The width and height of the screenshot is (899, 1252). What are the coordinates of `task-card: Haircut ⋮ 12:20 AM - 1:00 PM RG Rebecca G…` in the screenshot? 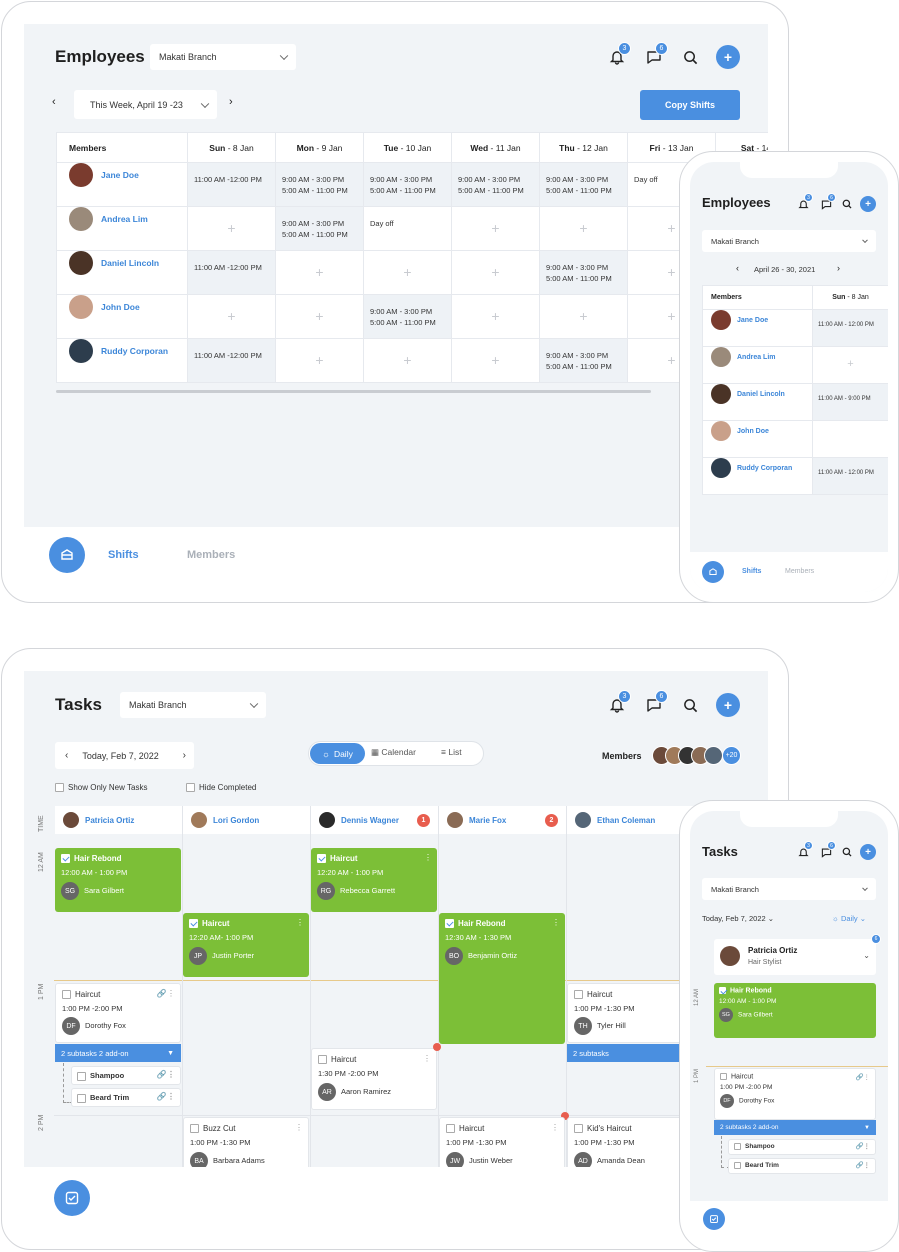 It's located at (374, 880).